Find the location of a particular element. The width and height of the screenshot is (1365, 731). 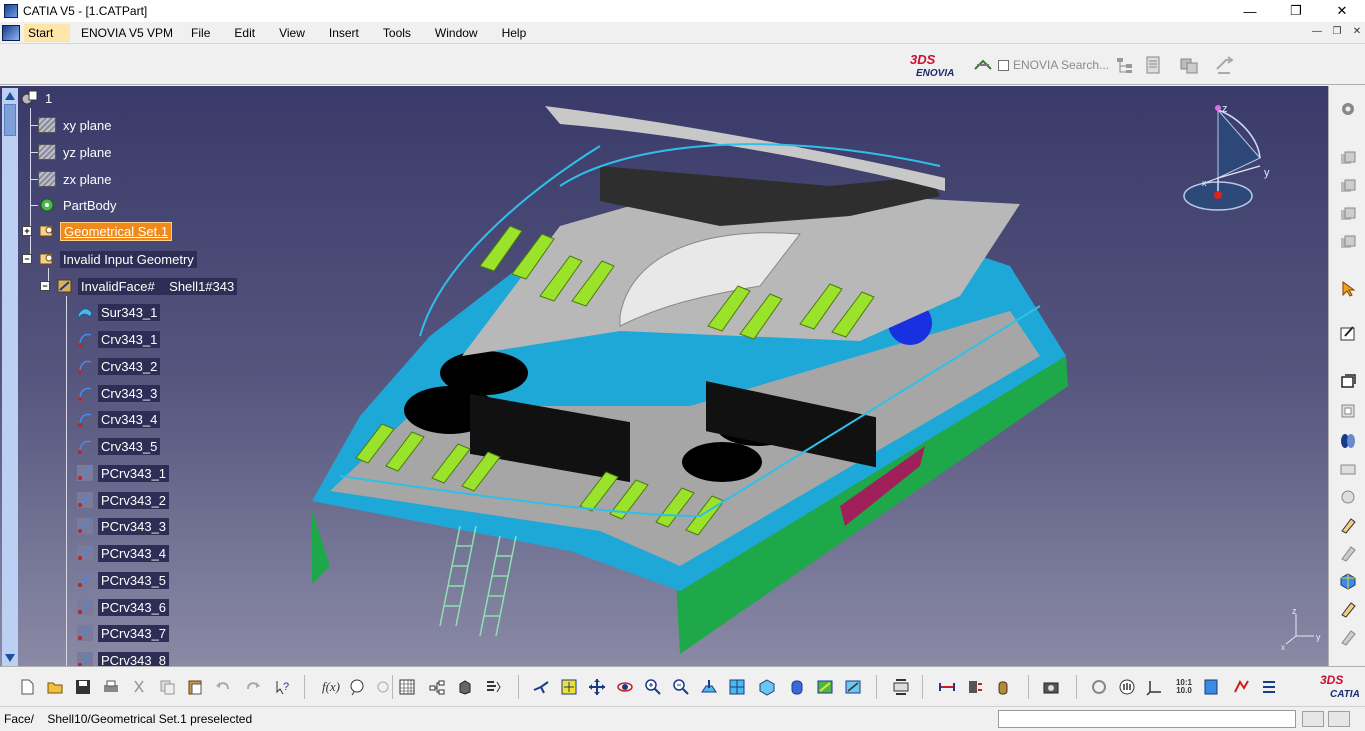

catalog-icon is located at coordinates (465, 687).